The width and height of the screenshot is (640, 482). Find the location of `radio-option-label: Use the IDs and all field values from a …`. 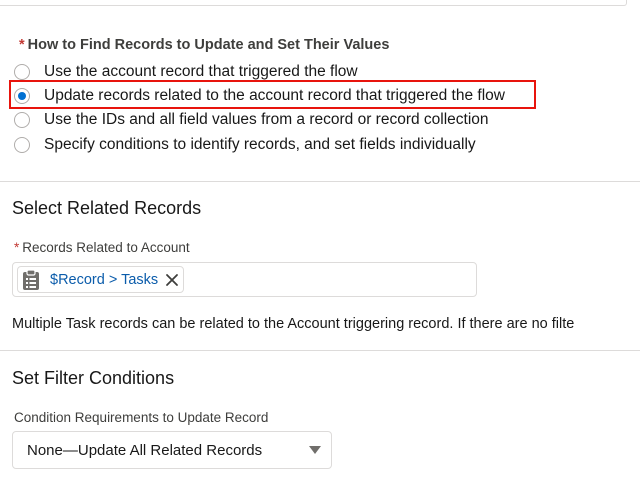

radio-option-label: Use the IDs and all field values from a … is located at coordinates (266, 119).